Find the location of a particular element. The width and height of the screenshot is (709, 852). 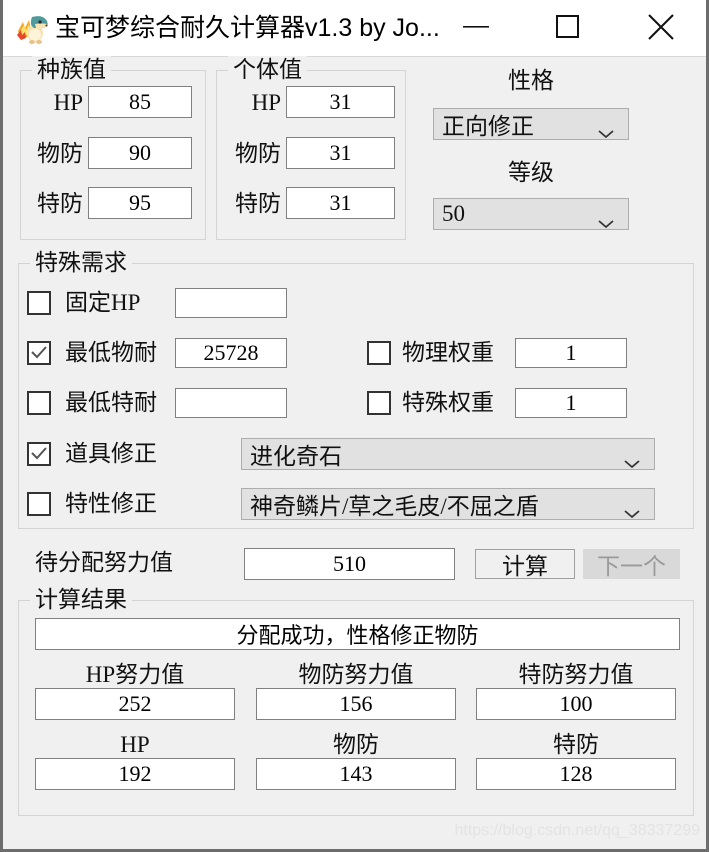

level-label: 等级 is located at coordinates (531, 172).